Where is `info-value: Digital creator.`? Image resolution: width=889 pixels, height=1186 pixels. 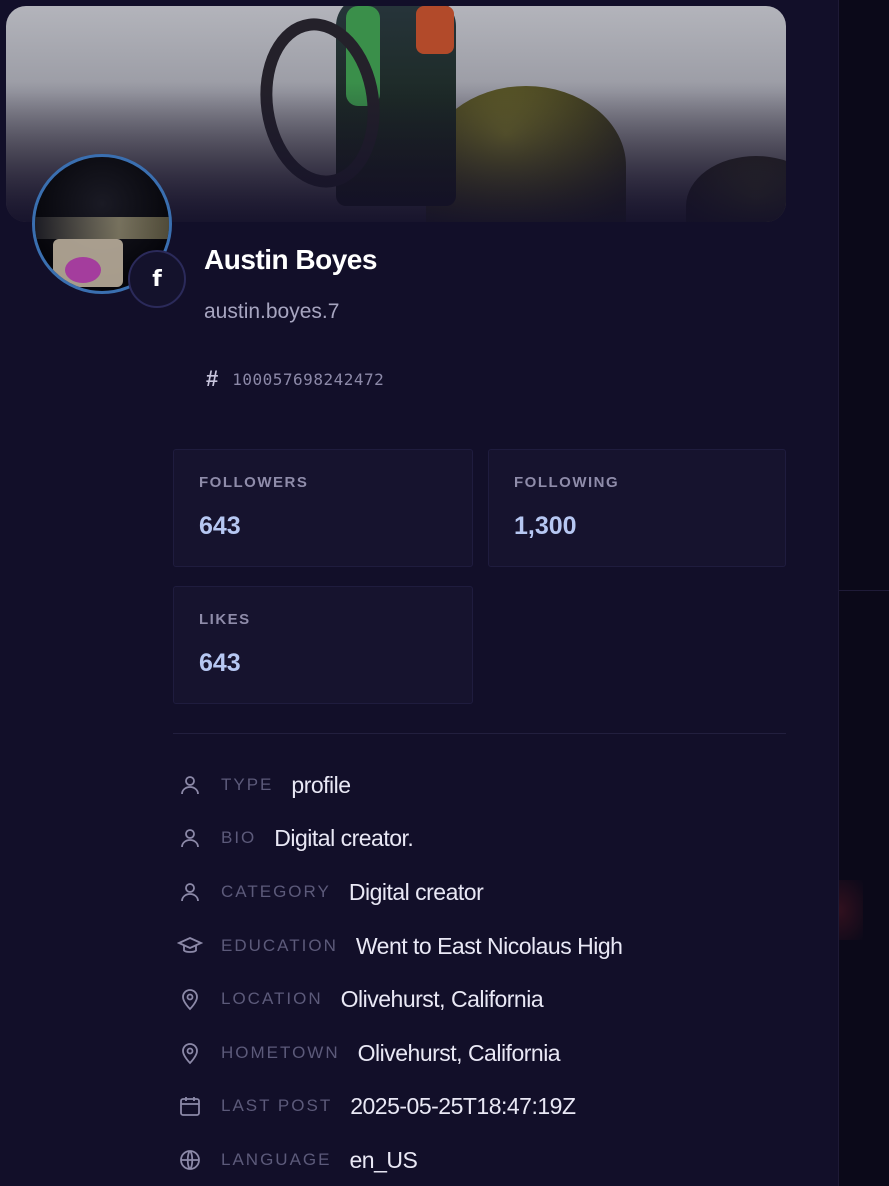 info-value: Digital creator. is located at coordinates (344, 837).